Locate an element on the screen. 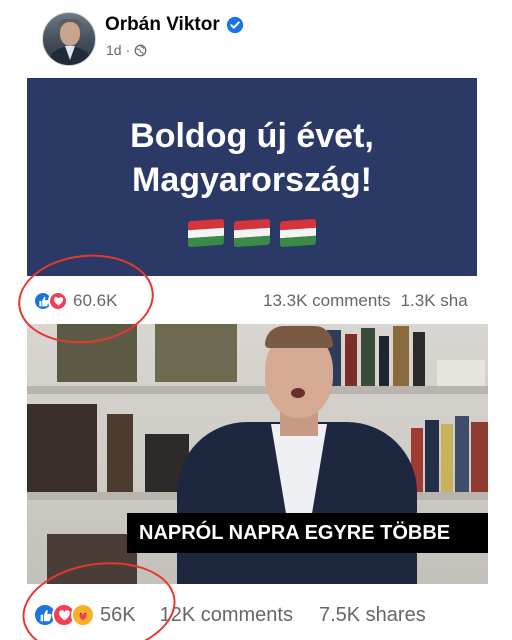 The height and width of the screenshot is (640, 512). comments-shares: 12K comments 7.5K shares is located at coordinates (293, 615).